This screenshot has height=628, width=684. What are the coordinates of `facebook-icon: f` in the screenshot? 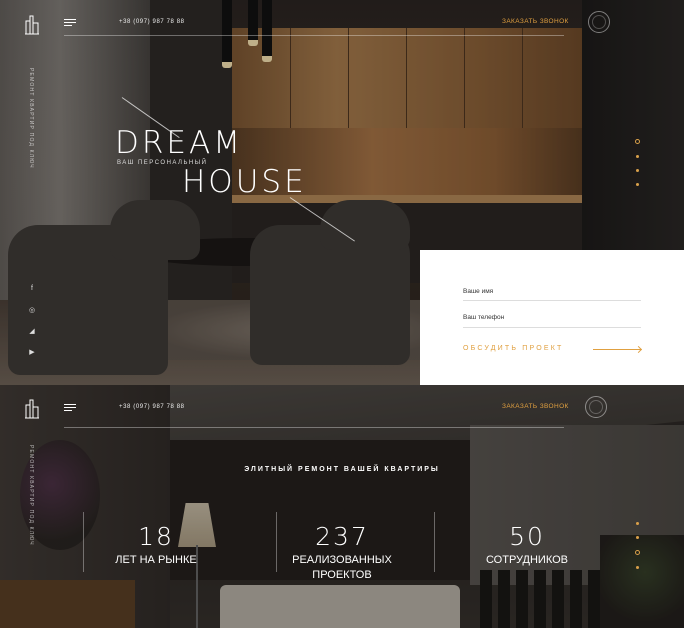 It's located at (32, 288).